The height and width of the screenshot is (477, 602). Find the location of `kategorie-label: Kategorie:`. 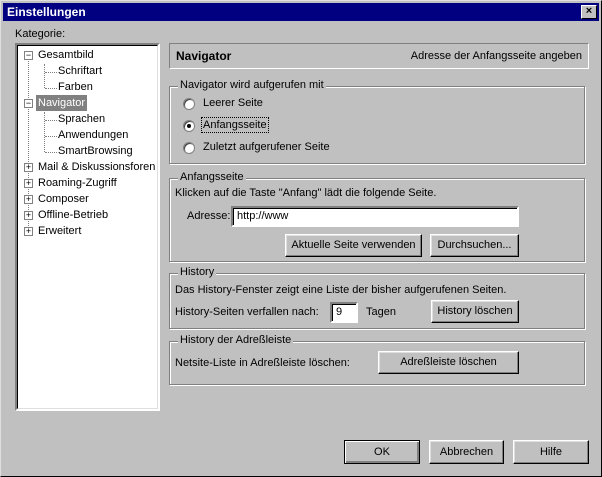

kategorie-label: Kategorie: is located at coordinates (40, 34).